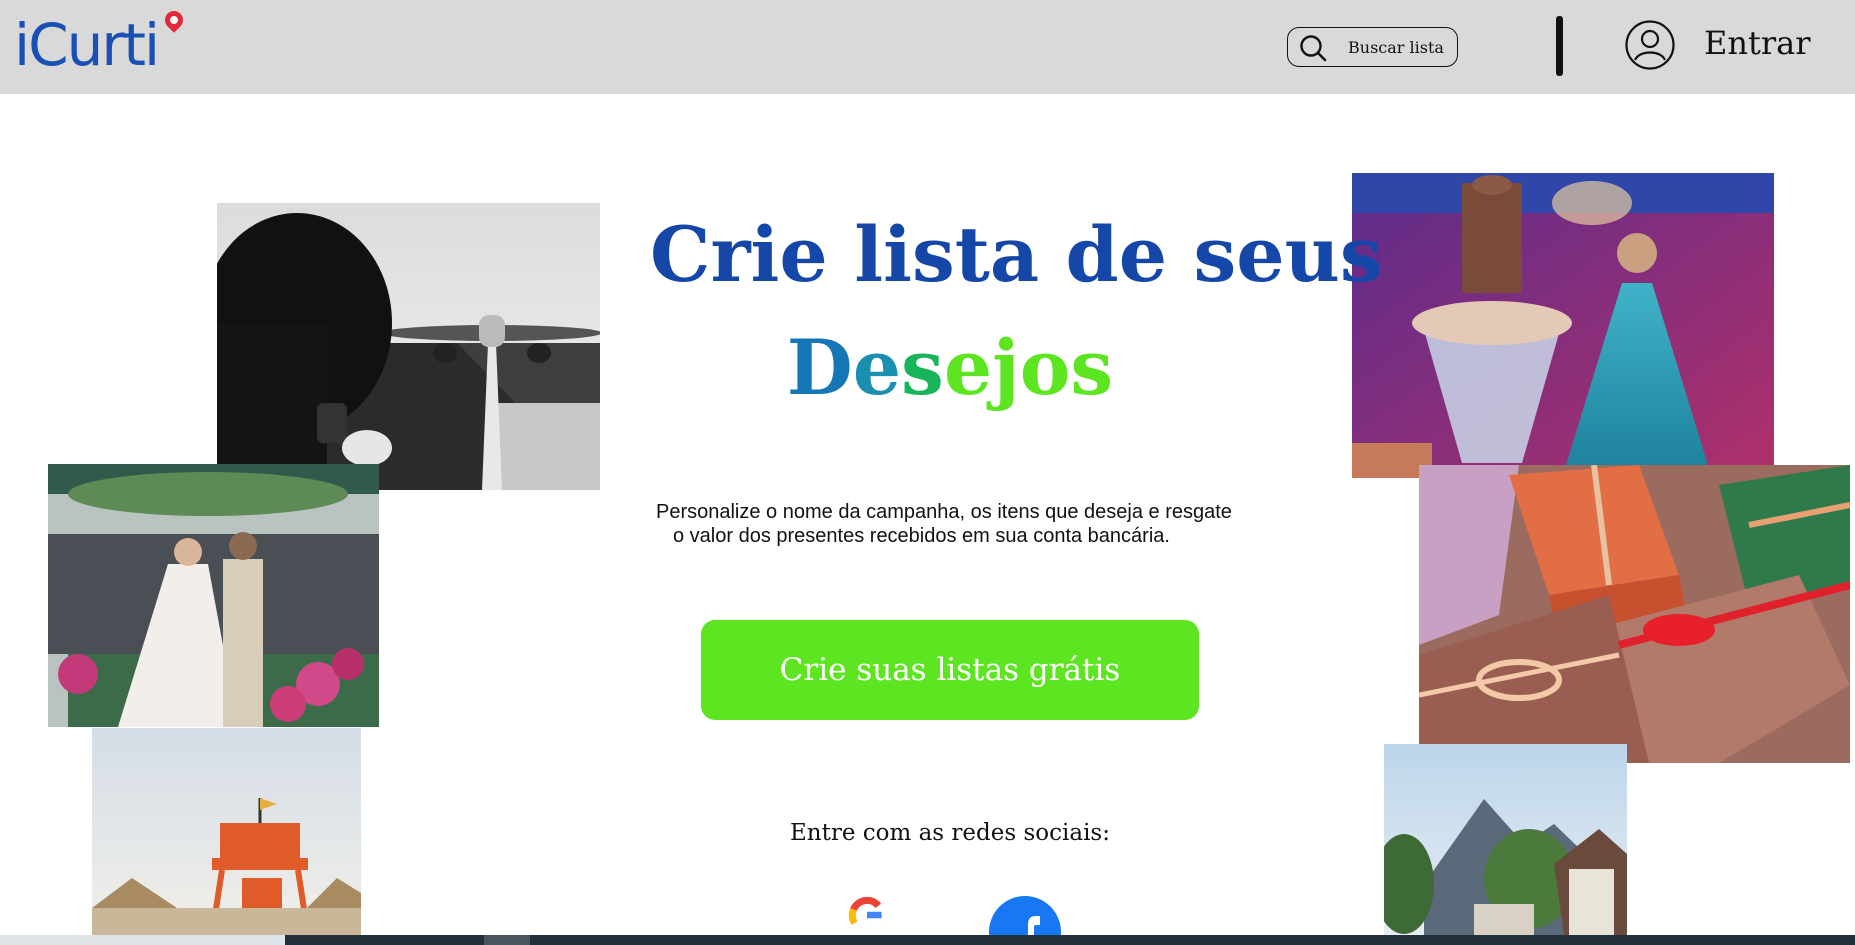 The image size is (1855, 945). I want to click on hero-title: Crie lista de seus, so click(1016, 254).